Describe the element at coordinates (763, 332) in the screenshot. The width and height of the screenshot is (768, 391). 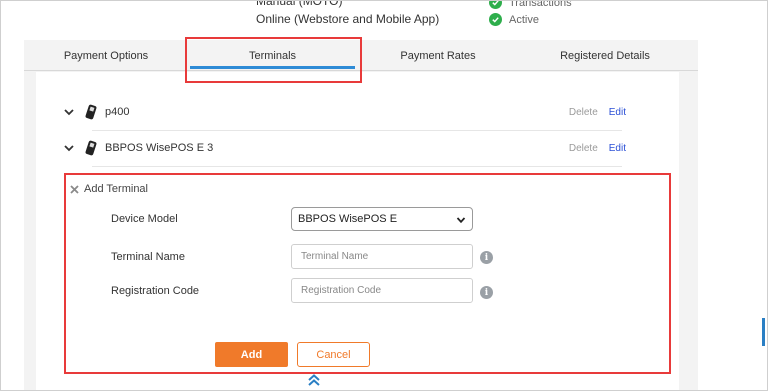
I see `scroll-indicator` at that location.